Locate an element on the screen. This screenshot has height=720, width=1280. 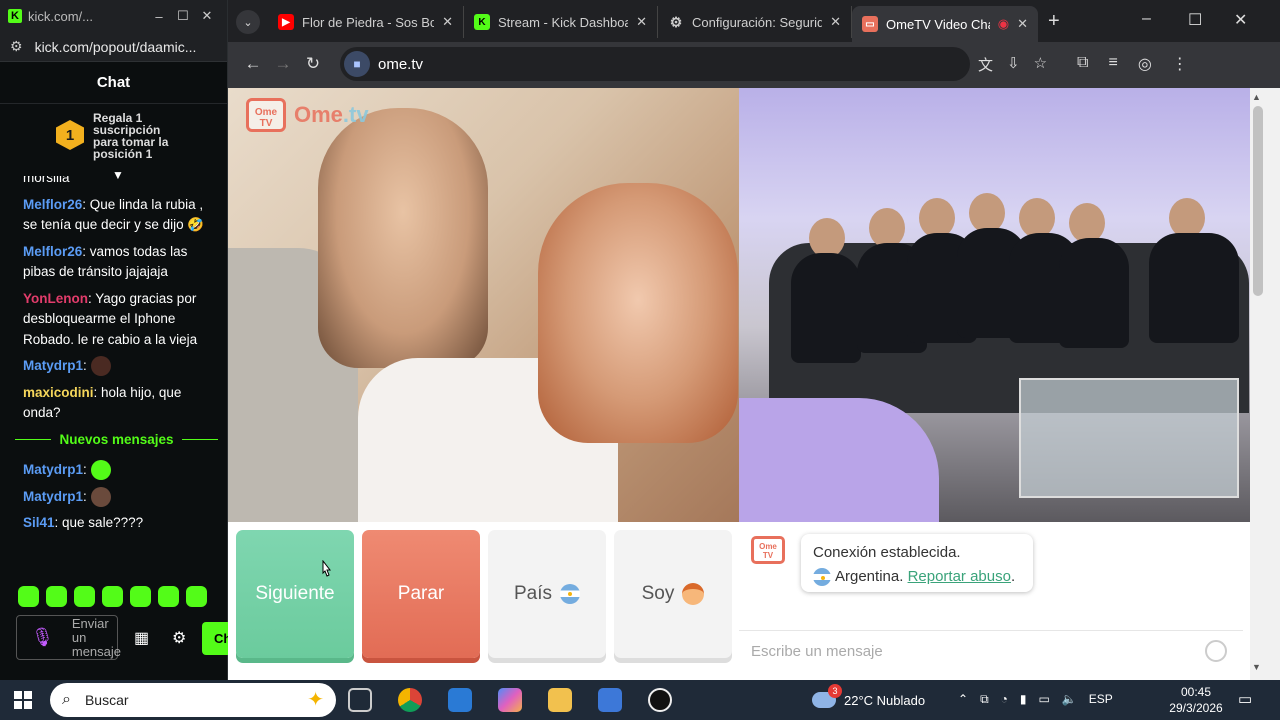
translate-icon: 文 is located at coordinates (985, 64).